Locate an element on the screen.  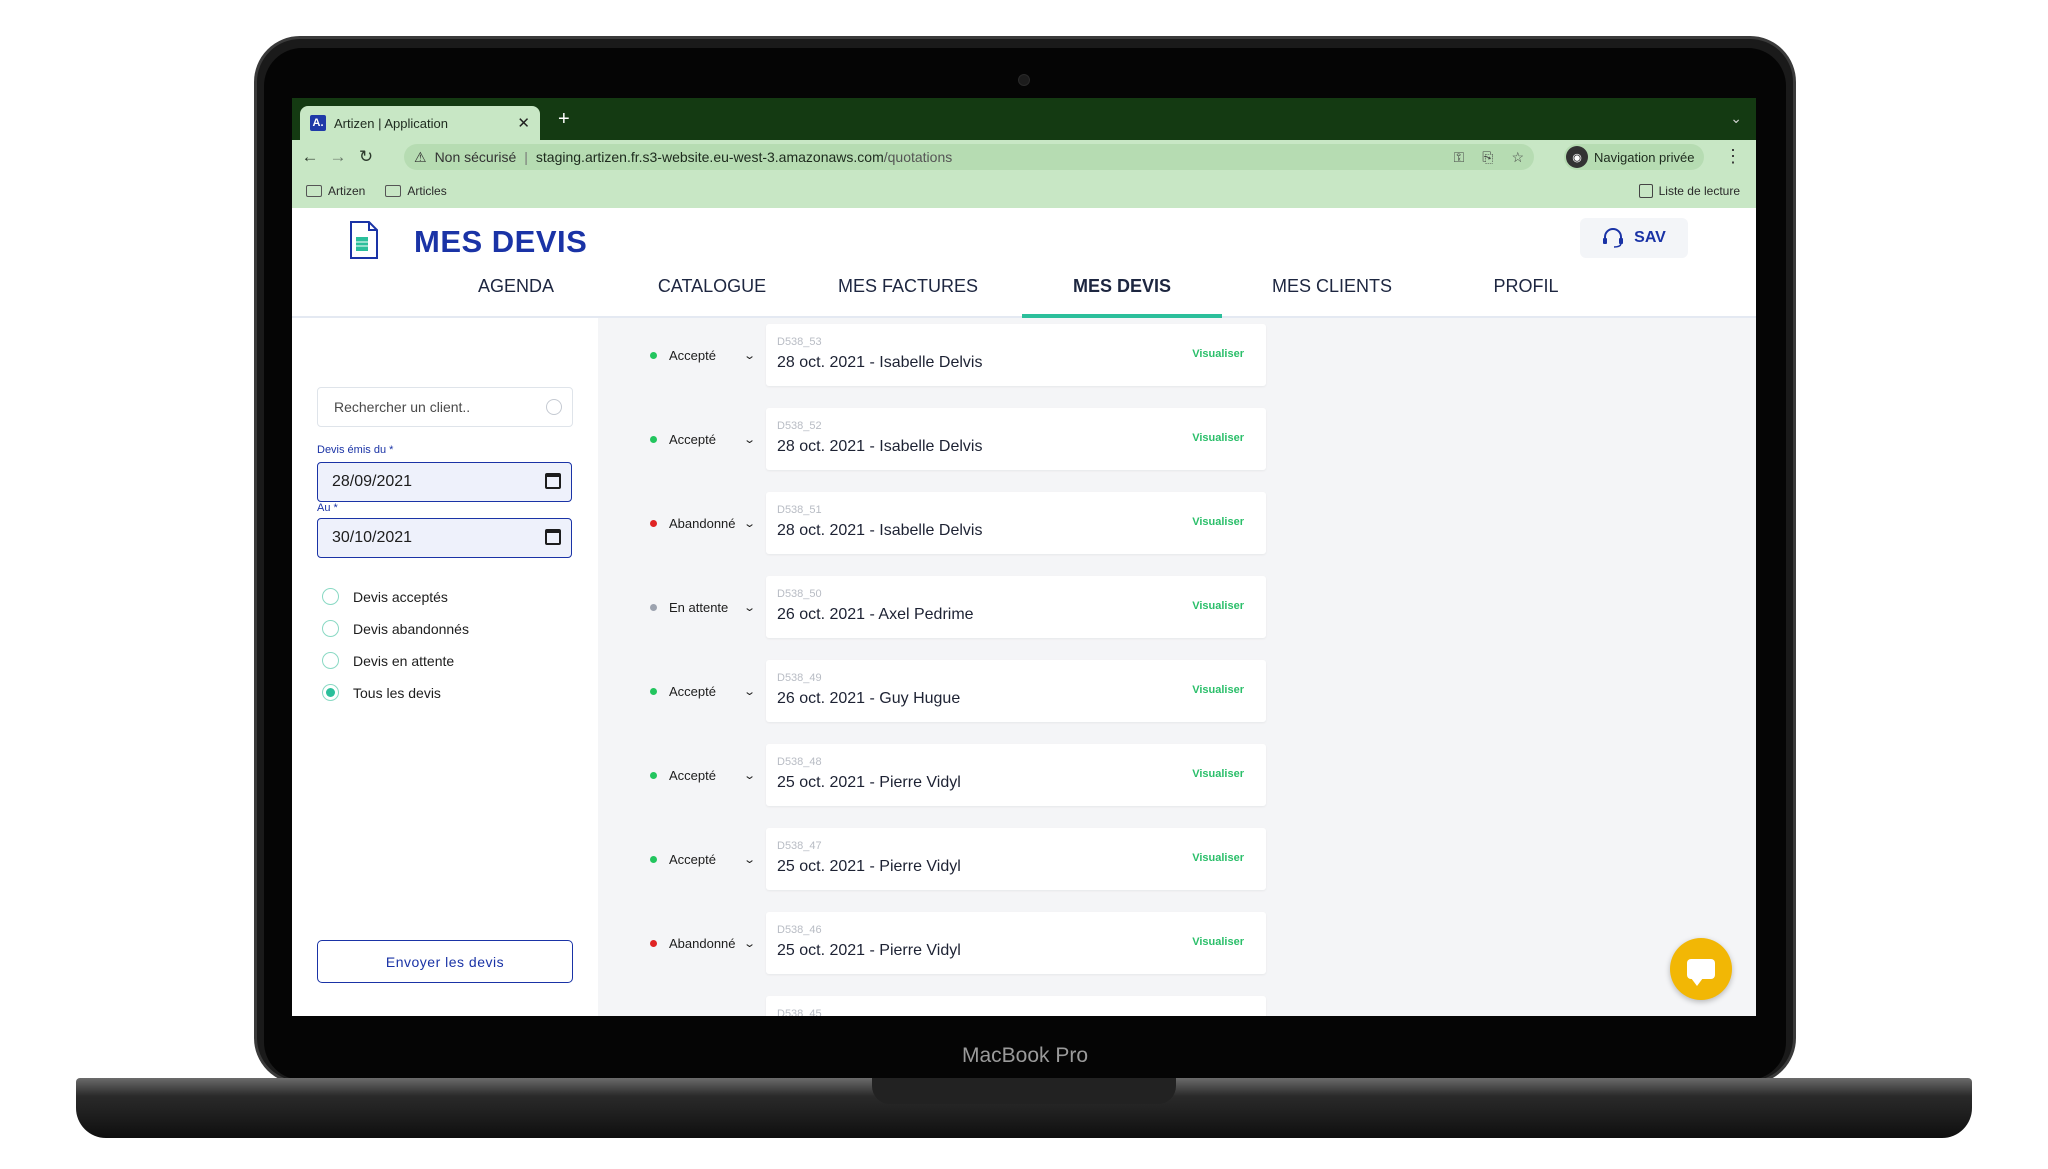
star-icon: ☆ is located at coordinates (1517, 157).